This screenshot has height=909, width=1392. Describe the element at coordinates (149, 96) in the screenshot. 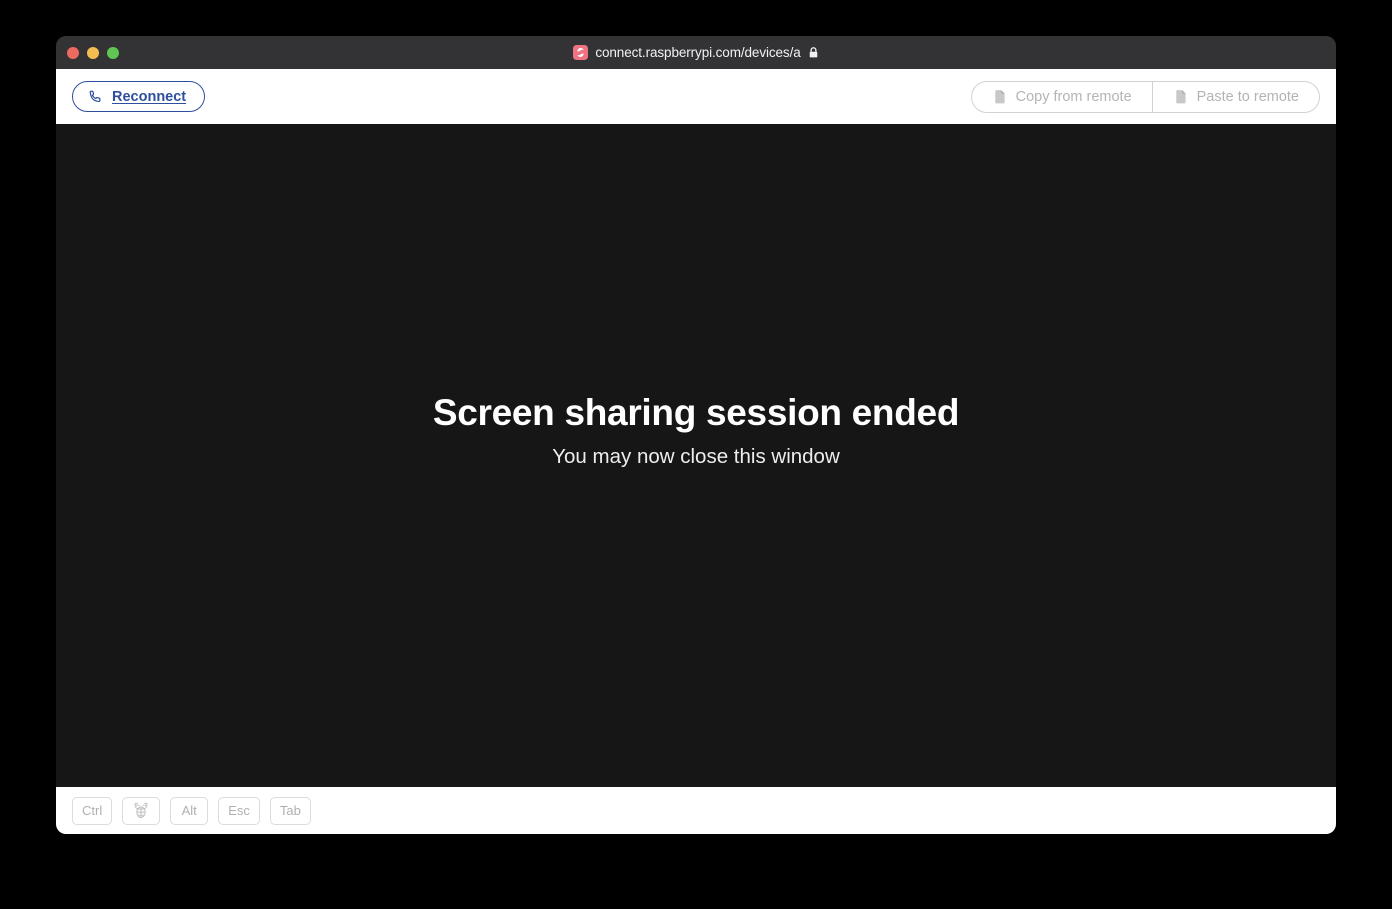

I see `reconnect-button-label: Reconnect` at that location.